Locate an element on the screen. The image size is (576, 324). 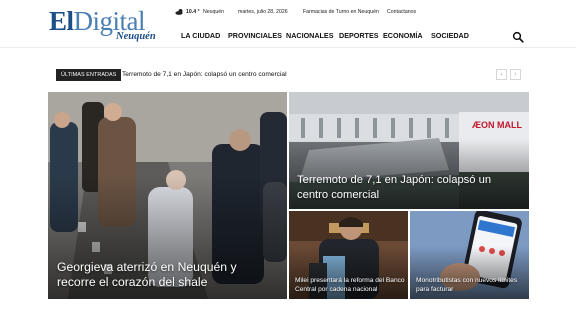
mall-sign: ÆON MALL is located at coordinates (497, 125).